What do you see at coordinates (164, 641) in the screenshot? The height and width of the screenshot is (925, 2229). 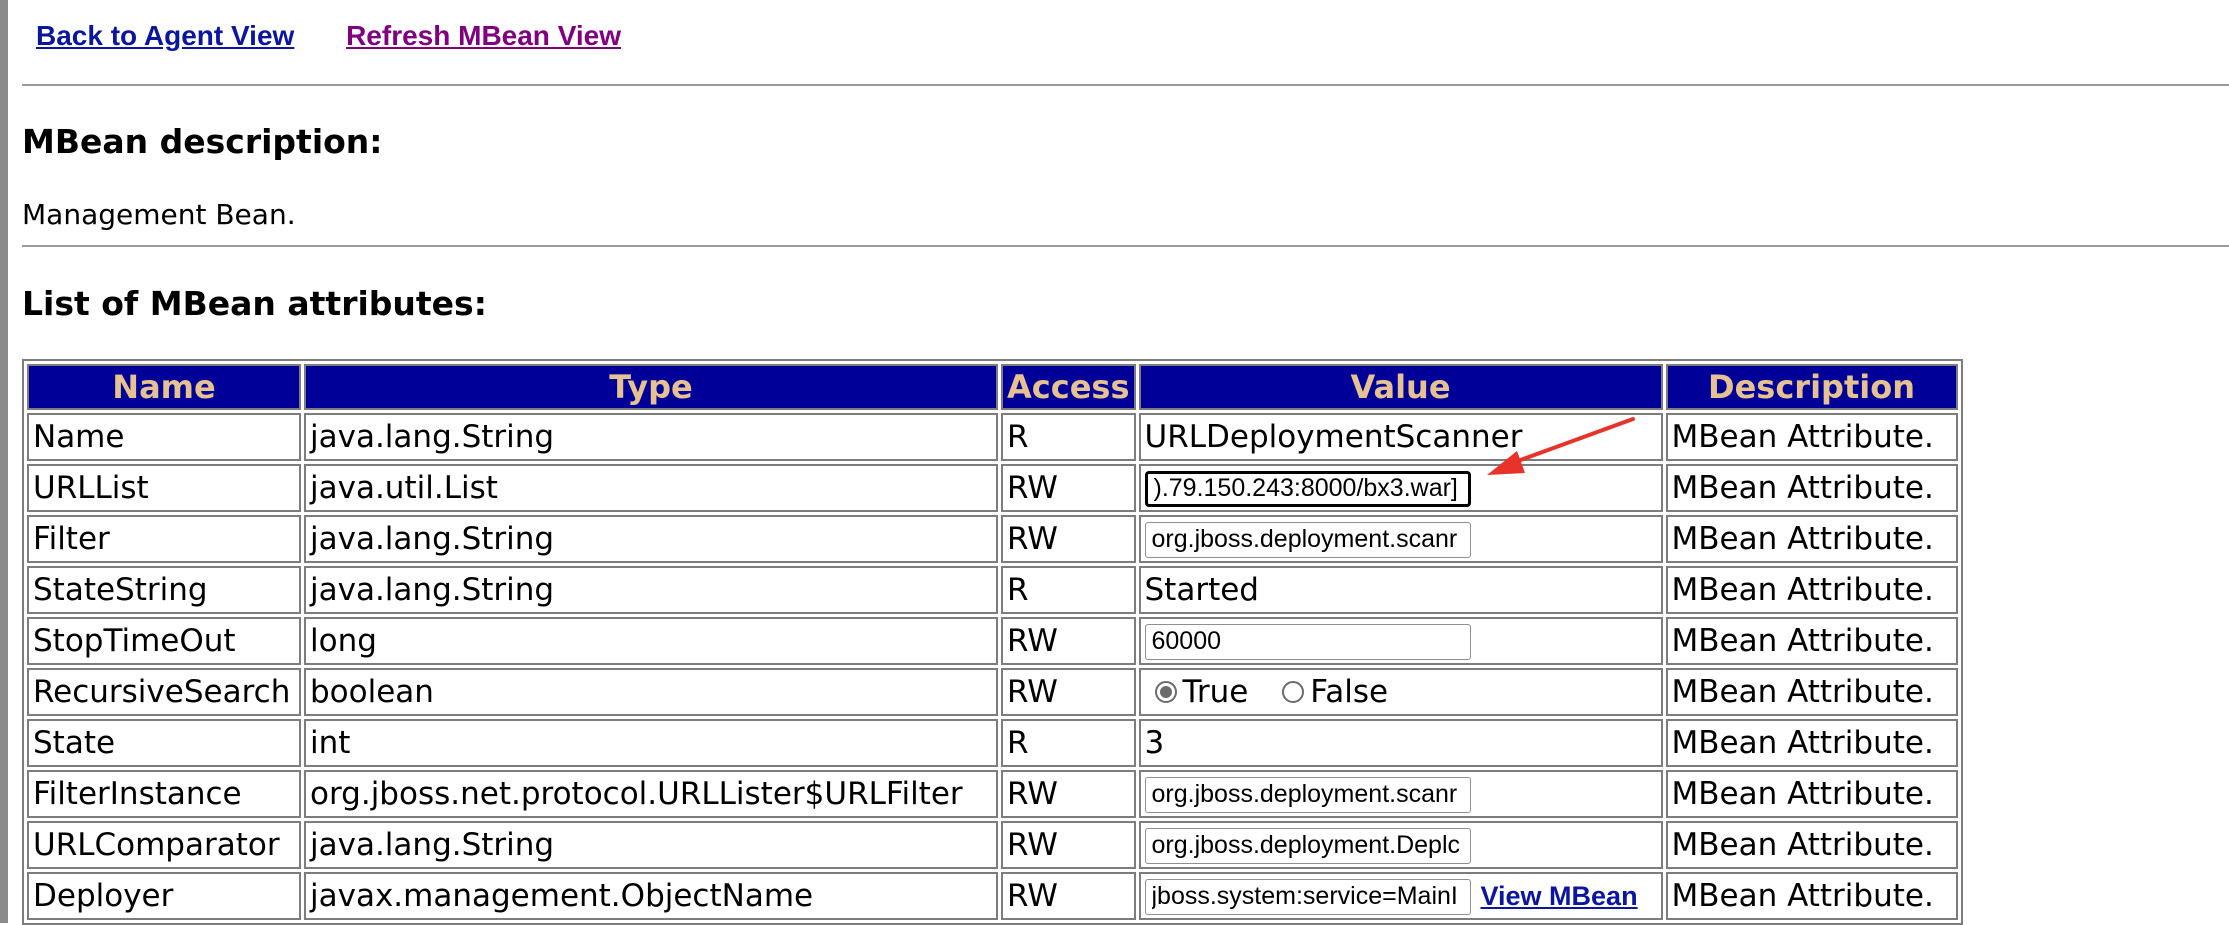 I see `attr-name: StopTimeOut` at bounding box center [164, 641].